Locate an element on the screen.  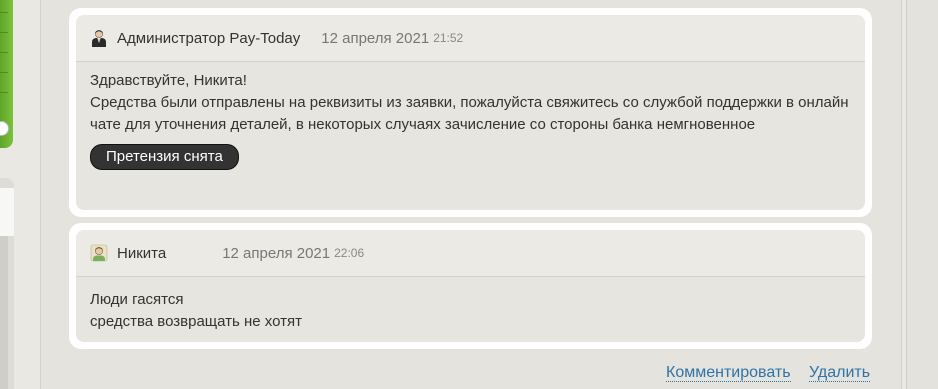
comment-link: Комментировать is located at coordinates (728, 373).